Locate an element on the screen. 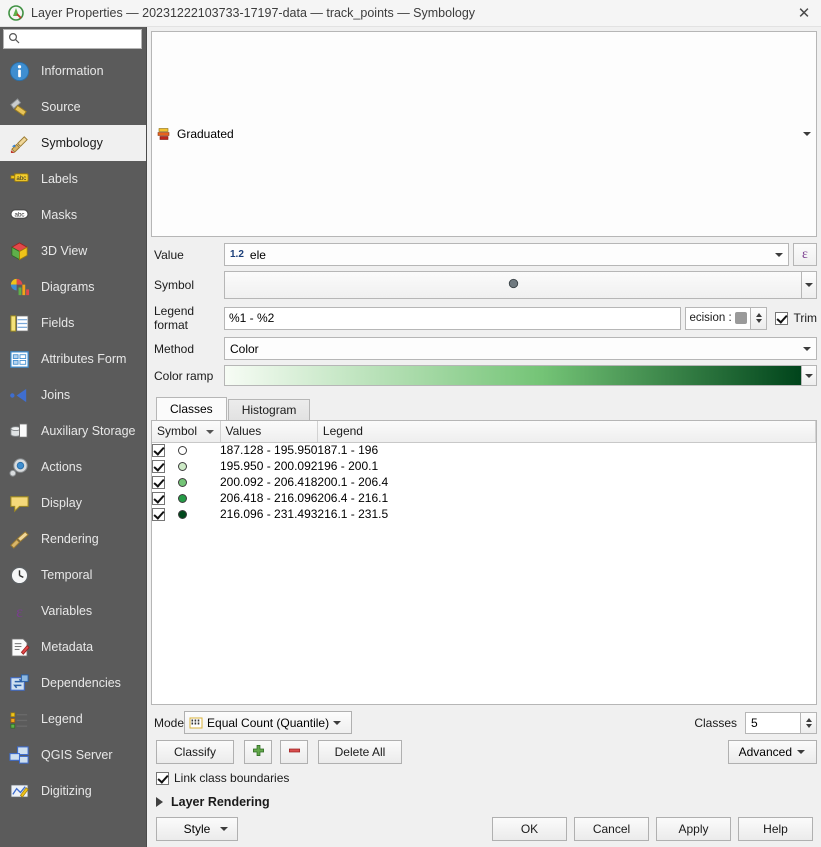 This screenshot has height=847, width=821. symbol-preview-button is located at coordinates (513, 285).